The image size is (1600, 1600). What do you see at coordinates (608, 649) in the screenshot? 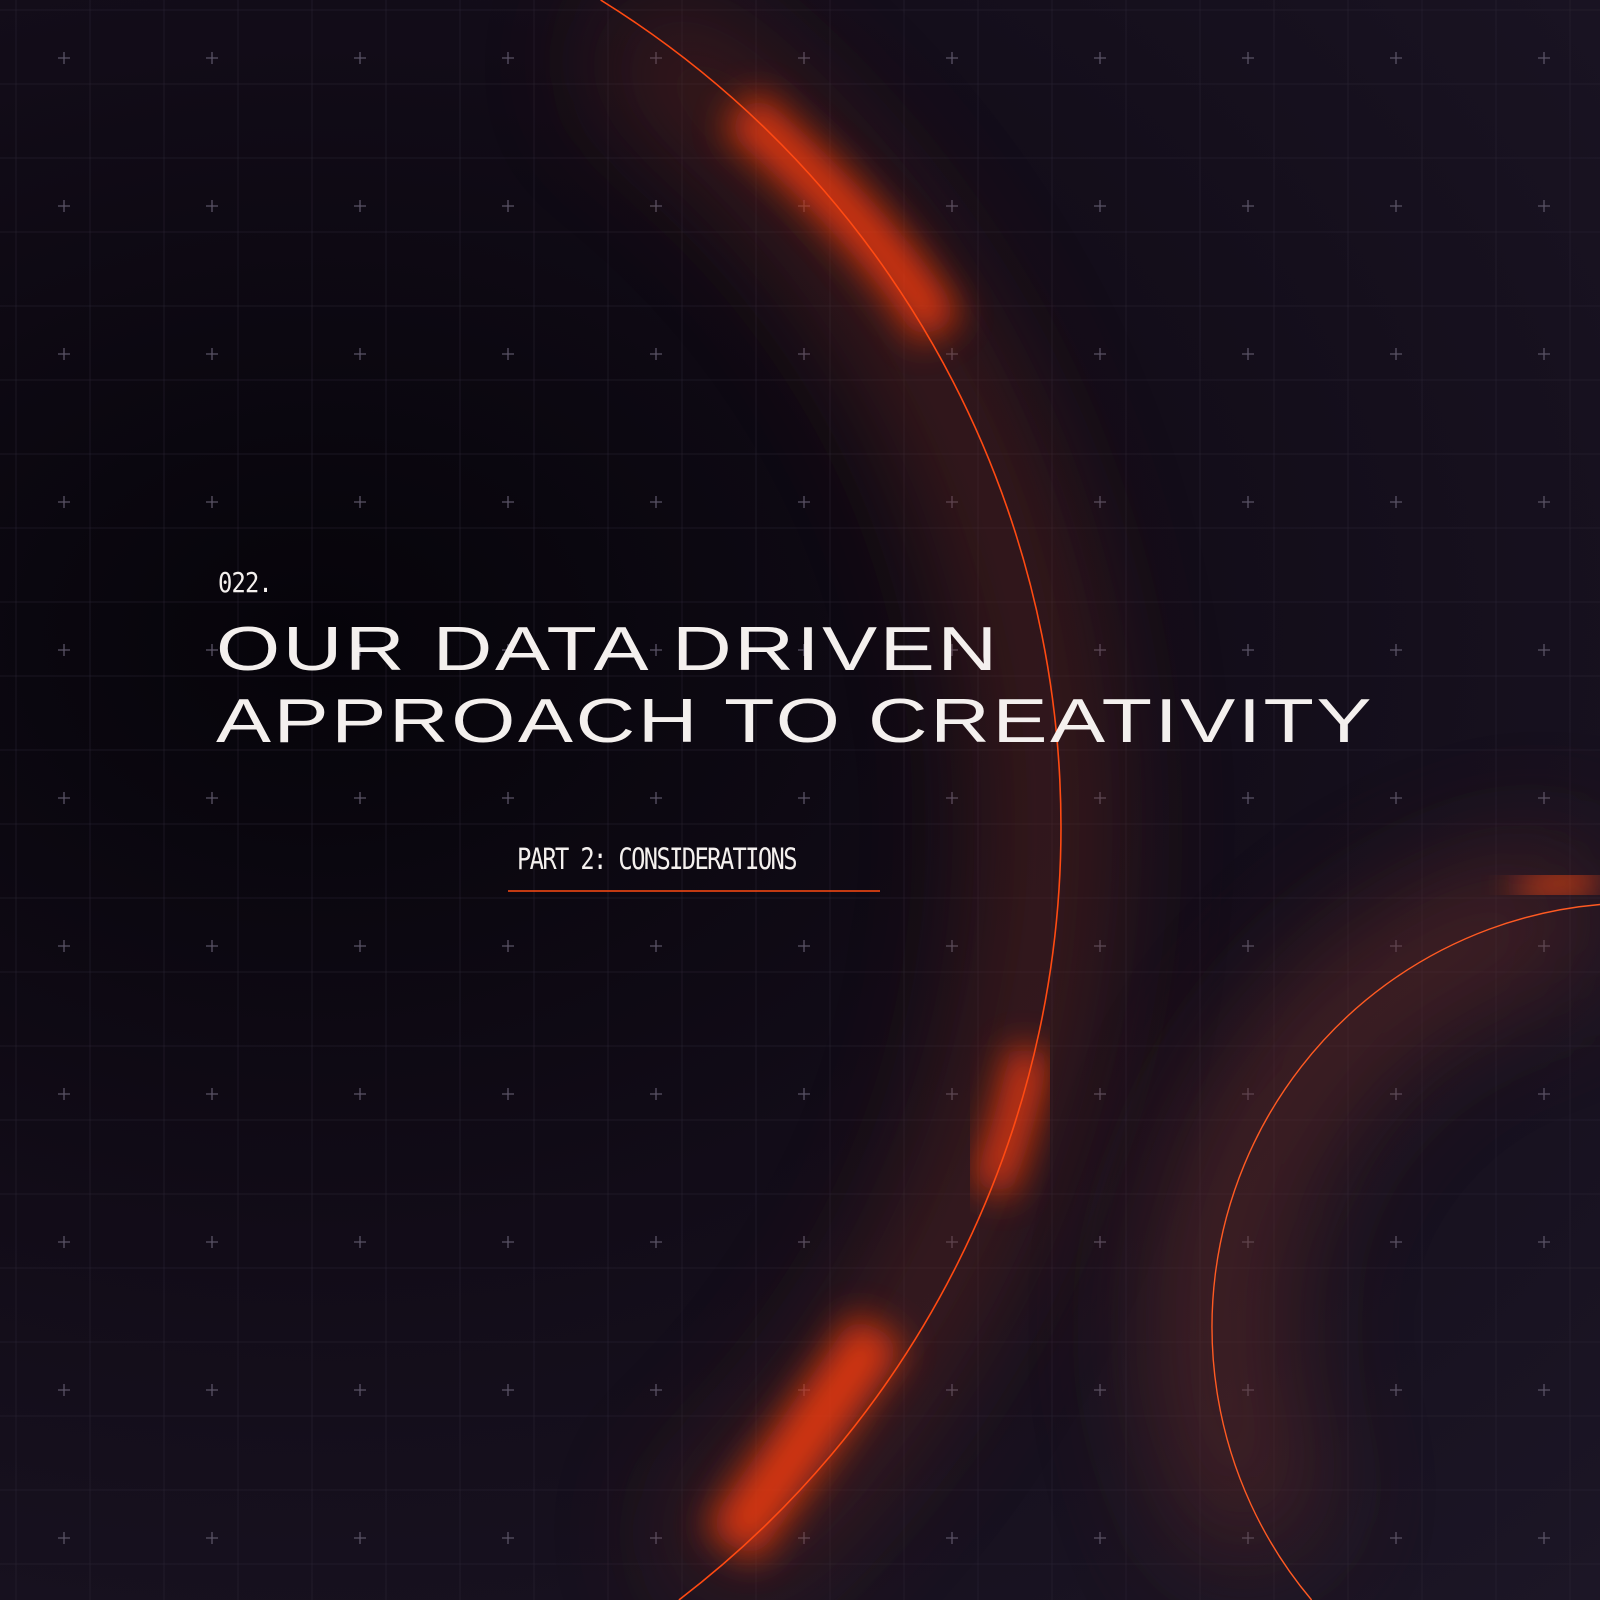
I see `title-line-1: OUR DATA DRIVEN` at bounding box center [608, 649].